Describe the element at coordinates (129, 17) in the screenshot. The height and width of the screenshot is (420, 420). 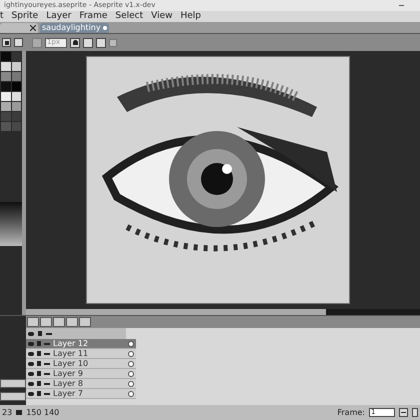
I see `menu-item: Select` at that location.